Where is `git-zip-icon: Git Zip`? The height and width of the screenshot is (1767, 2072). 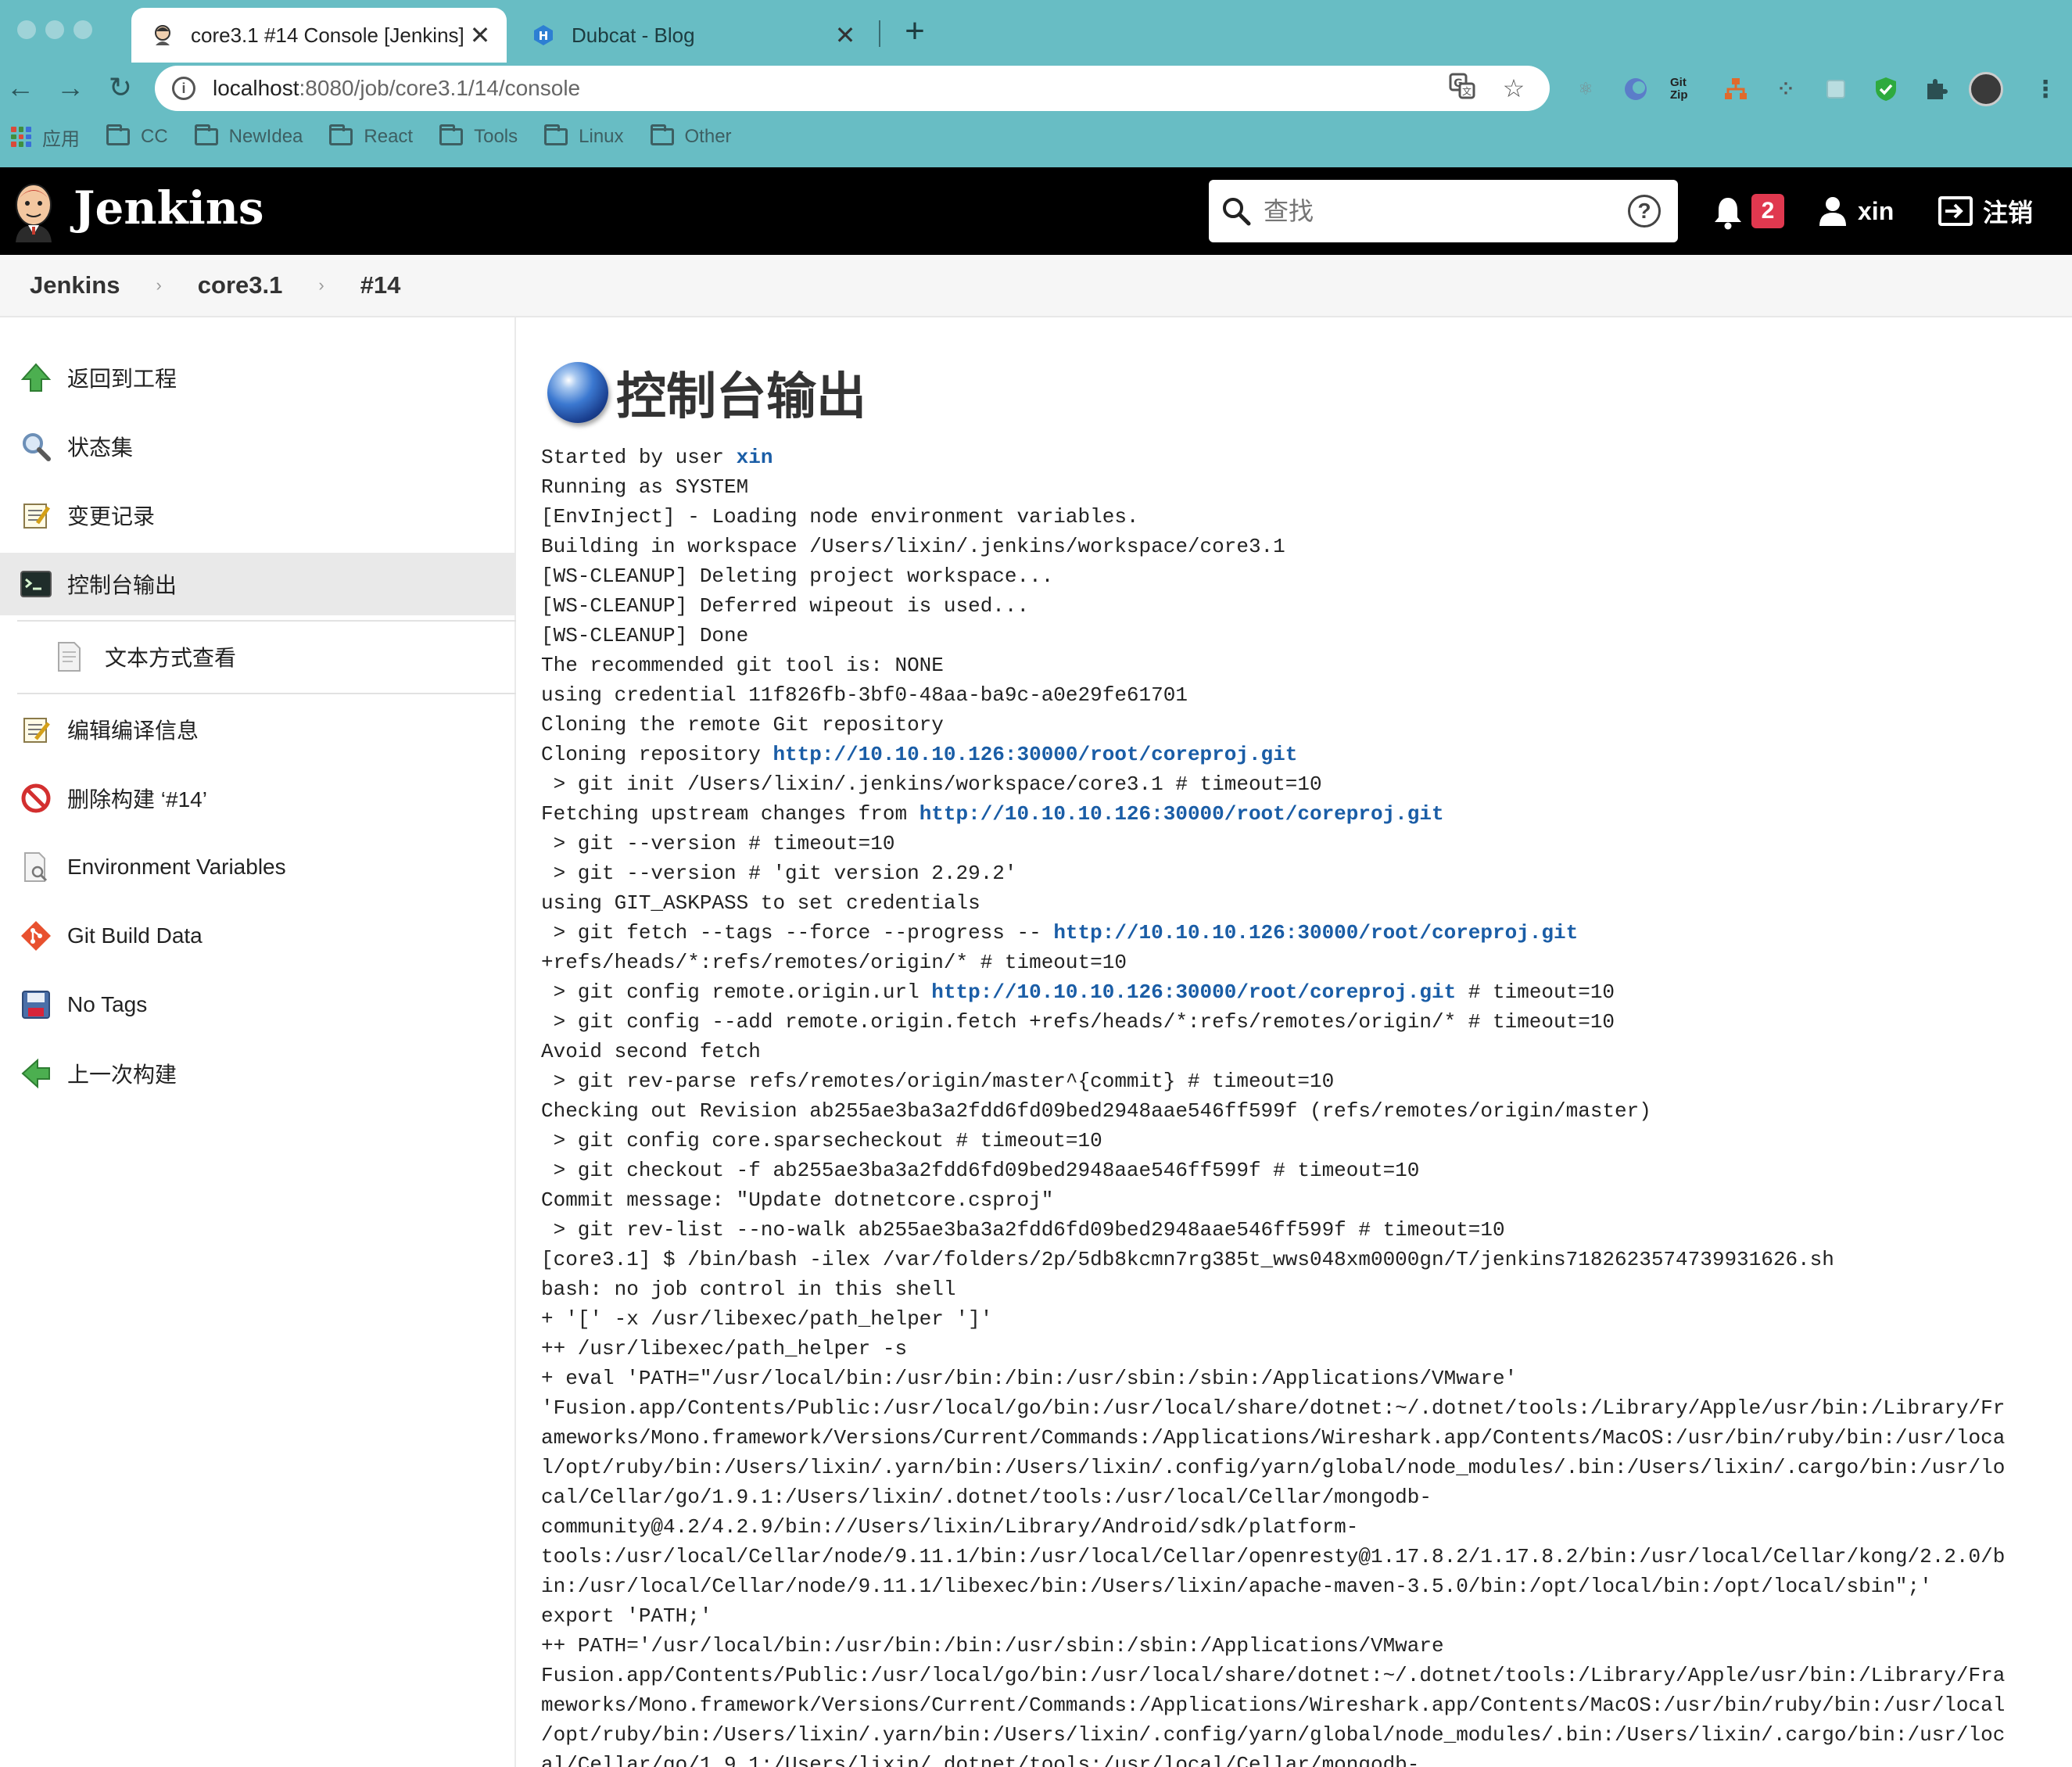
git-zip-icon: Git Zip is located at coordinates (1685, 89).